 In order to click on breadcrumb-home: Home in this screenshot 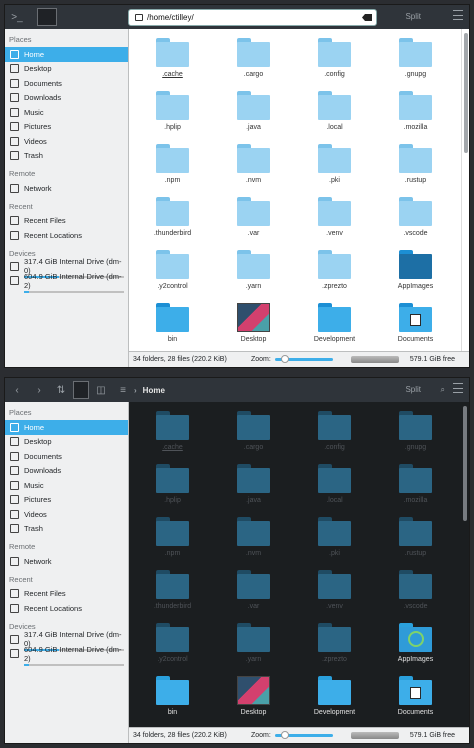, I will do `click(154, 390)`.